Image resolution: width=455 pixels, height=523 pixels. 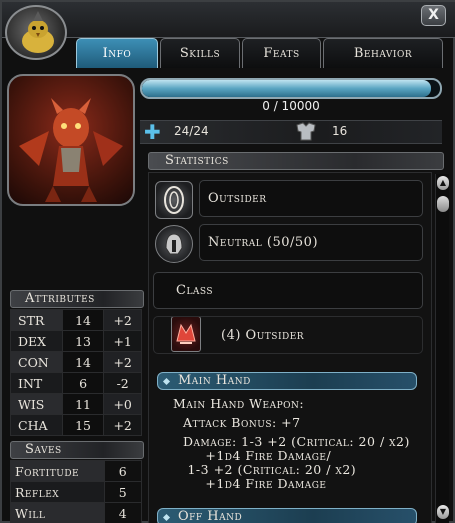 I want to click on tab-feats: Feats, so click(x=281, y=53).